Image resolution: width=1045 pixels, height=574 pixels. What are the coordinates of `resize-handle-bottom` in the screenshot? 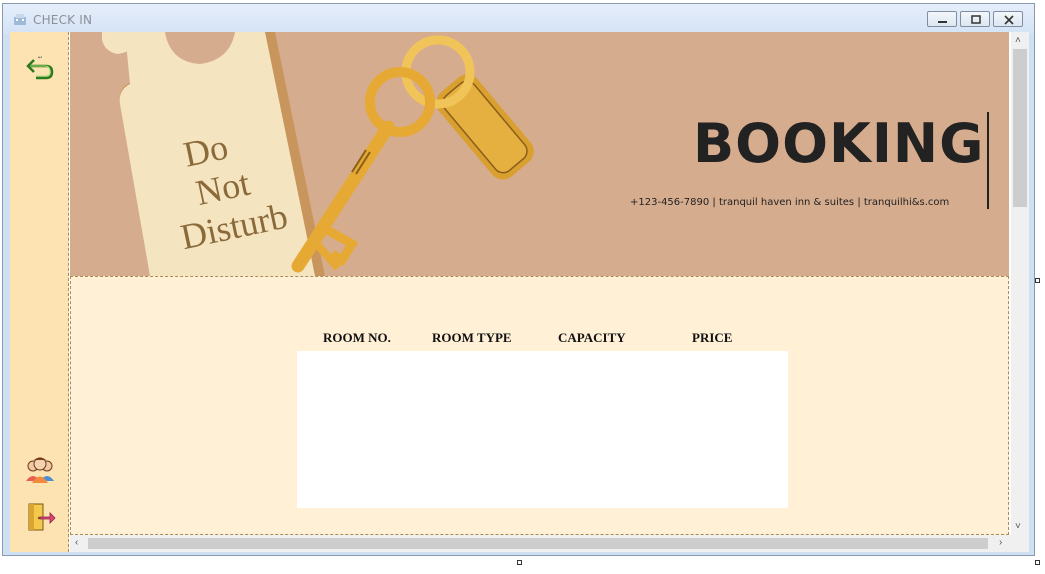 It's located at (519, 562).